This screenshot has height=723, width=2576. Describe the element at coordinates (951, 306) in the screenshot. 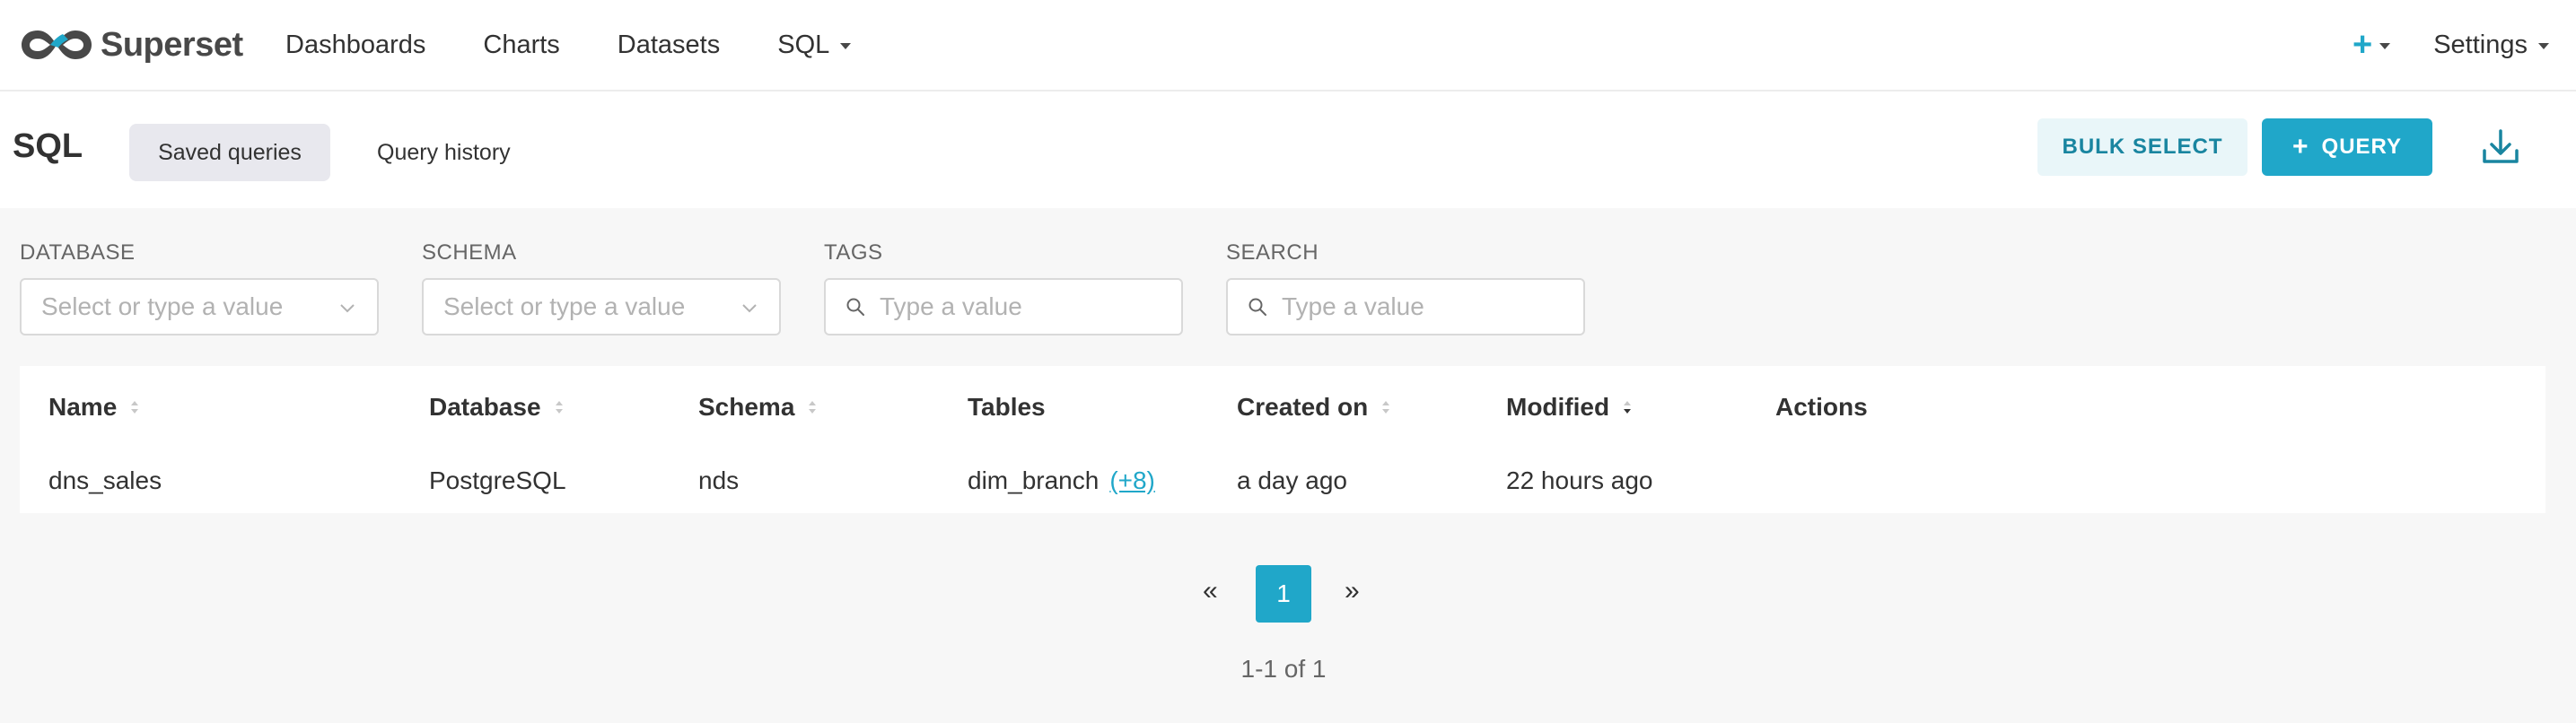

I see `tags-input-placeholder: Type a value` at that location.